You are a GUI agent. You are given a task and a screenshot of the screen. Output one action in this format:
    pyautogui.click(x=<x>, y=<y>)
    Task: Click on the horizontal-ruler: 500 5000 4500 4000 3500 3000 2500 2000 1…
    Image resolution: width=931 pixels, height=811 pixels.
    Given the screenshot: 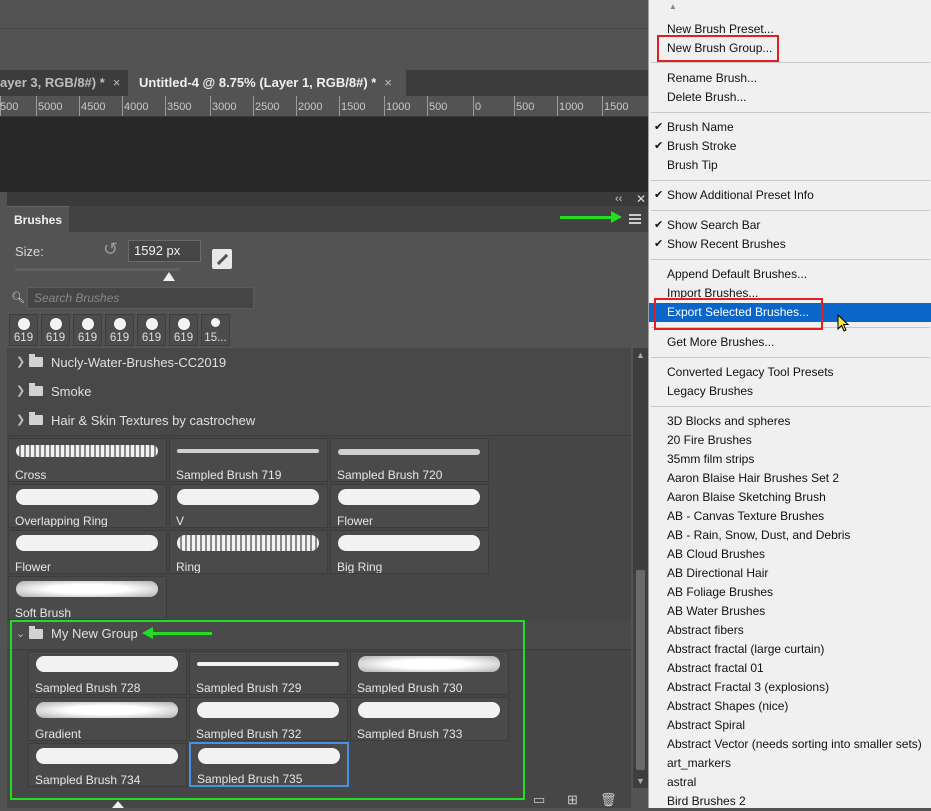 What is the action you would take?
    pyautogui.click(x=324, y=106)
    